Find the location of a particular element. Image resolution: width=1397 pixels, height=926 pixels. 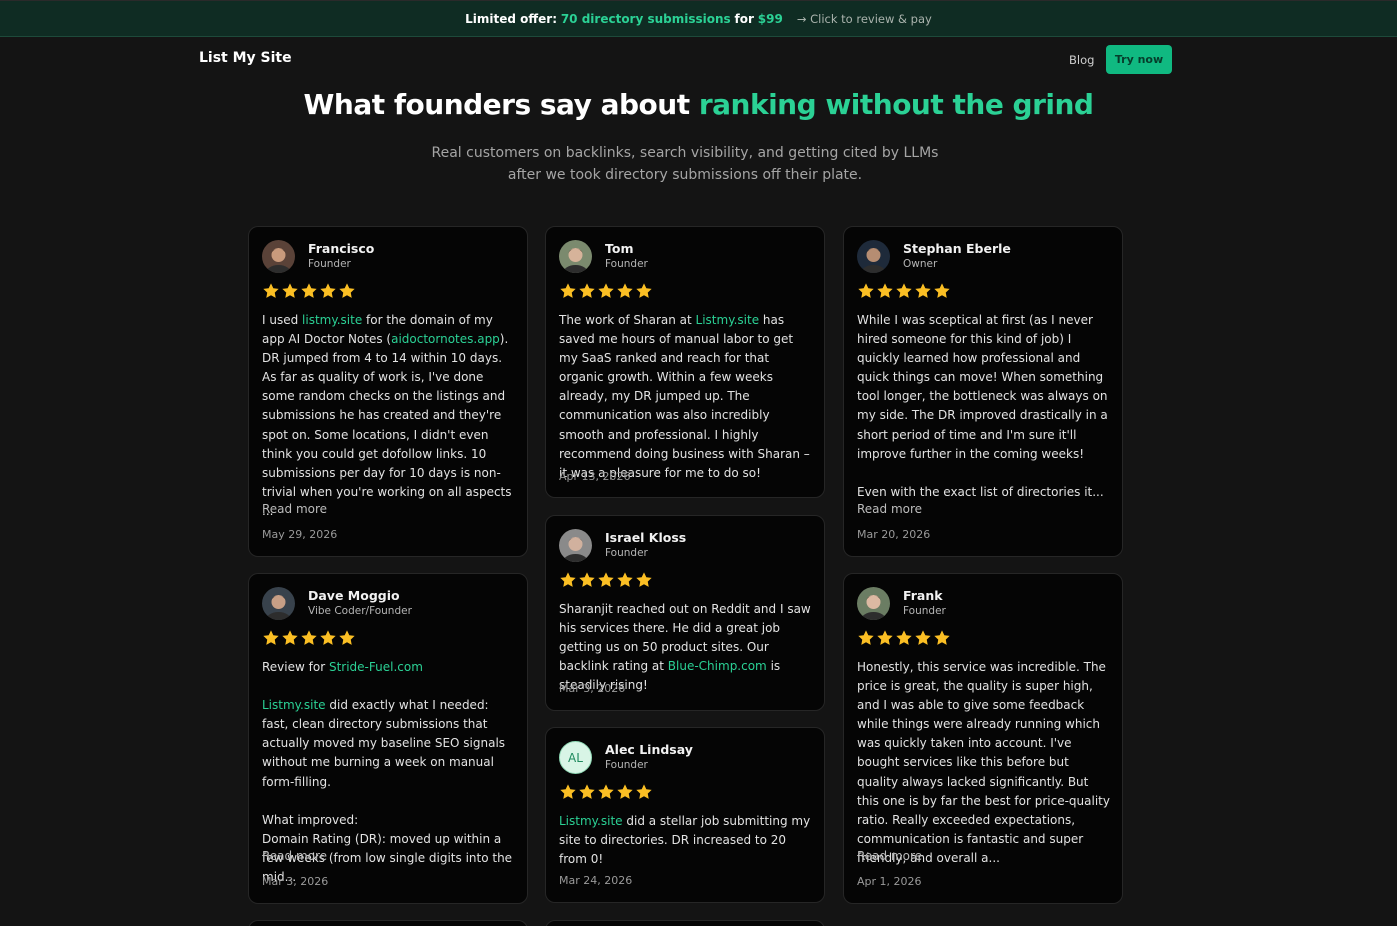

review-date: Mar 24, 2026 is located at coordinates (596, 880).